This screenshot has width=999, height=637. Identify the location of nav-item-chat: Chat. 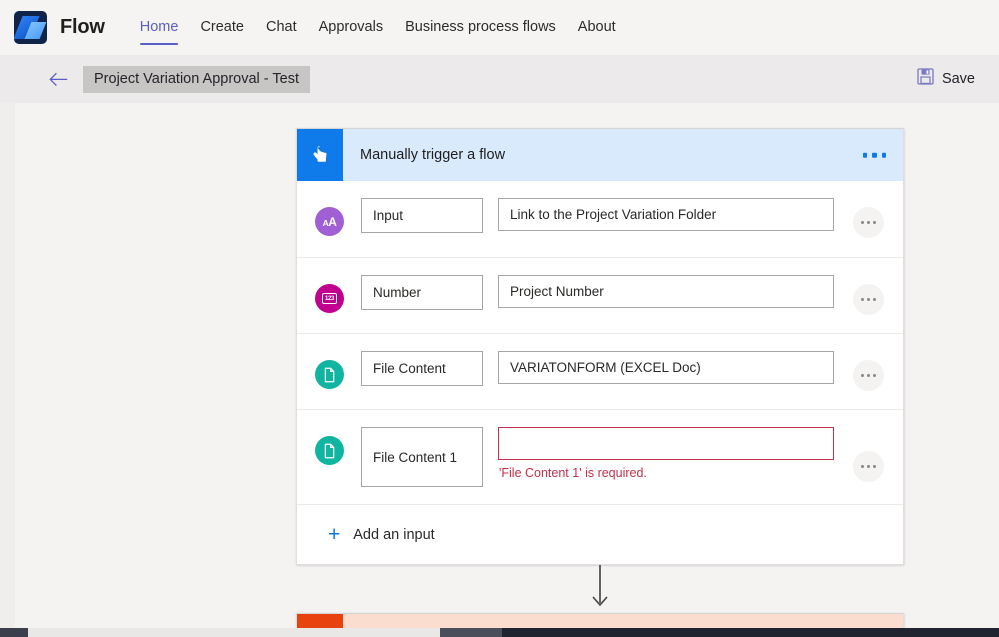
(281, 27).